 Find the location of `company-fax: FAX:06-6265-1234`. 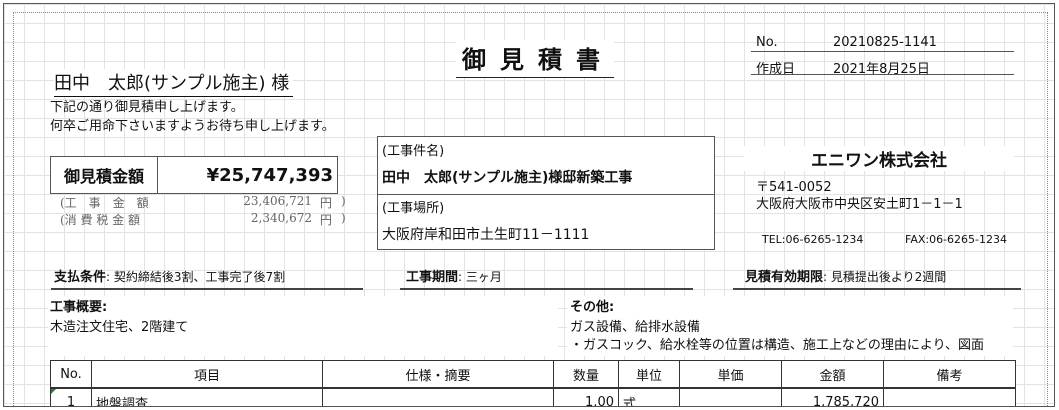

company-fax: FAX:06-6265-1234 is located at coordinates (956, 239).